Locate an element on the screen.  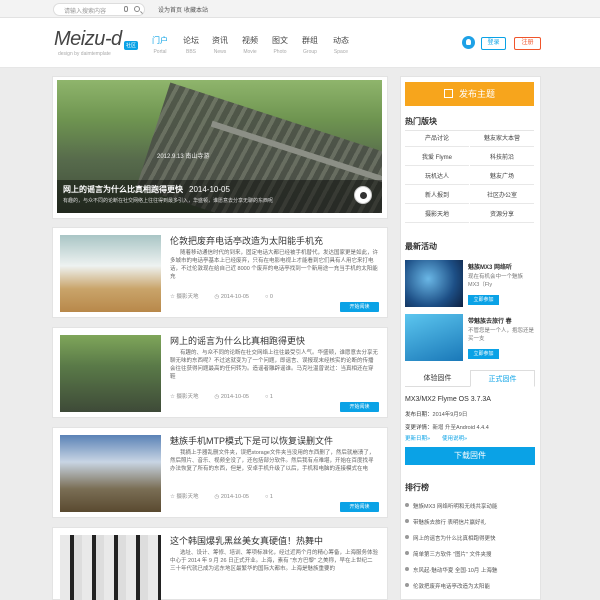
event-desc: 不管您是一个人，抱怨还是买一支 is located at coordinates (501, 335).